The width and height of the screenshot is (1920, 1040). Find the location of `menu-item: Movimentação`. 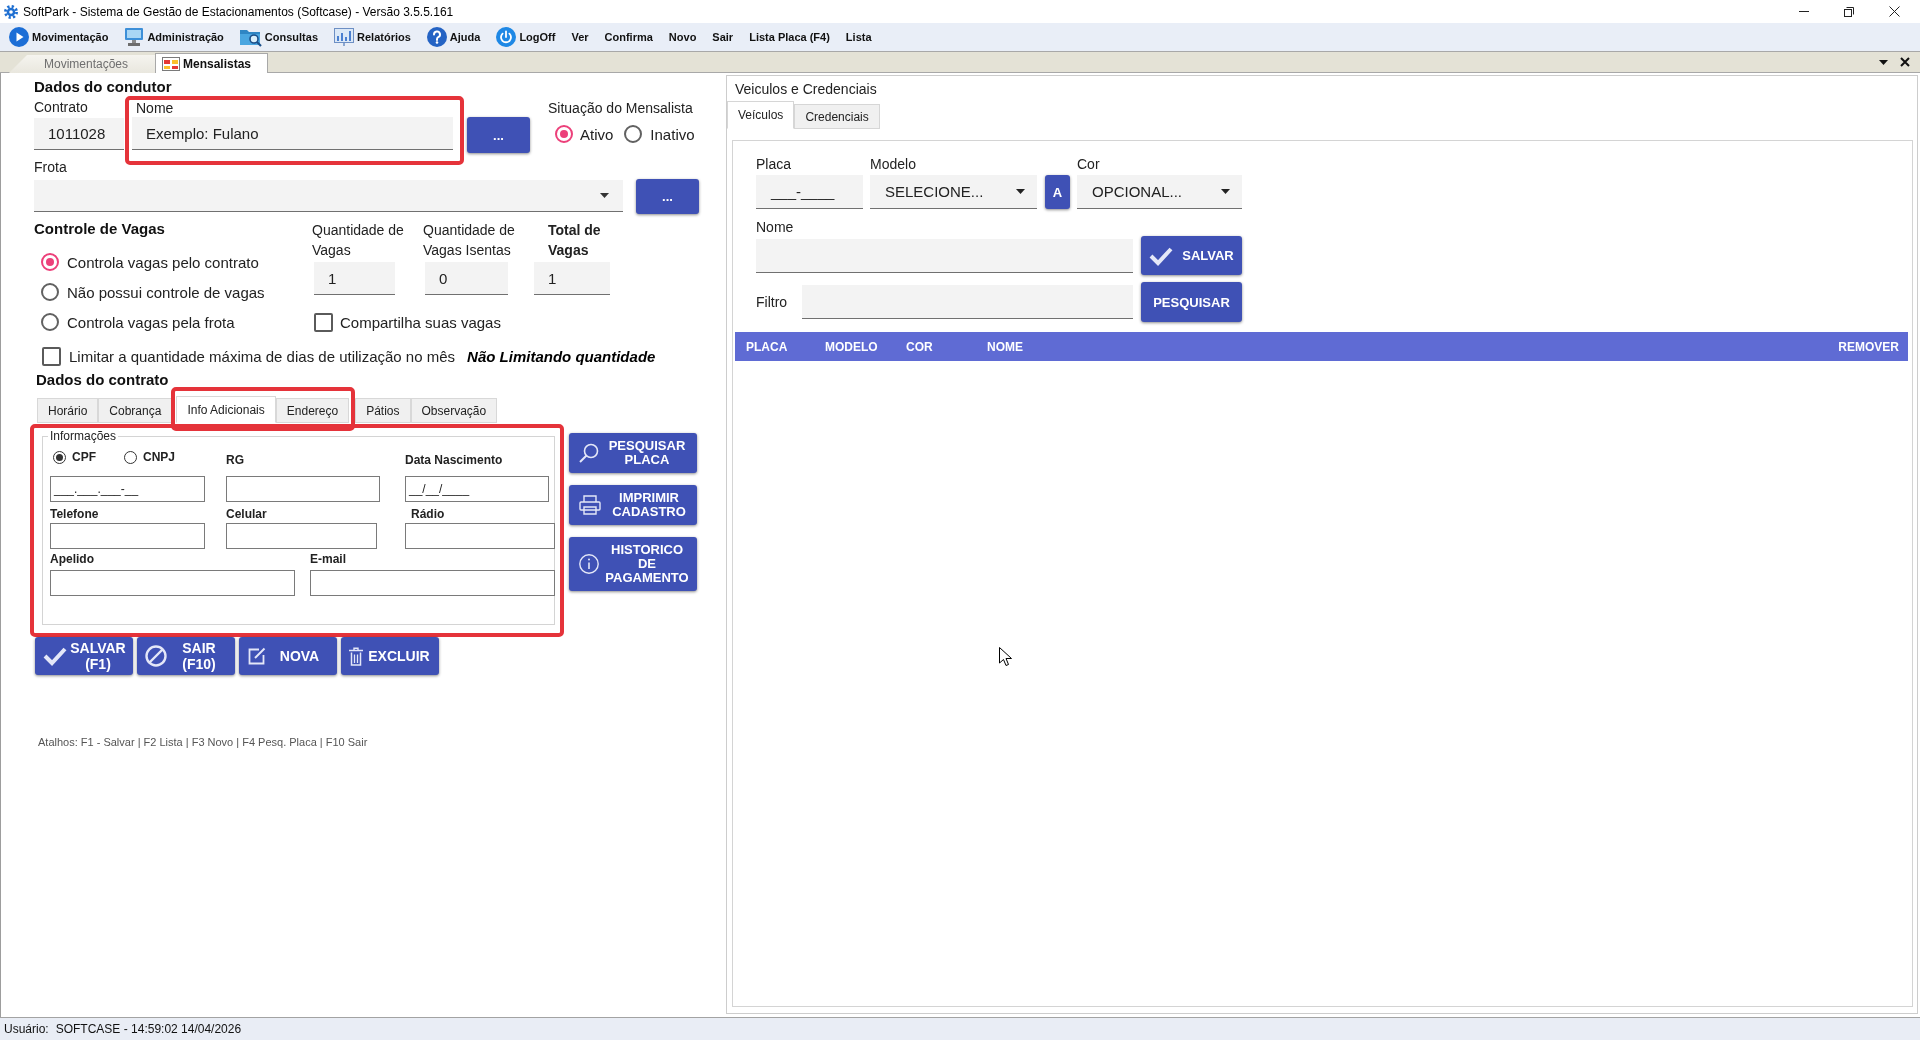

menu-item: Movimentação is located at coordinates (59, 37).